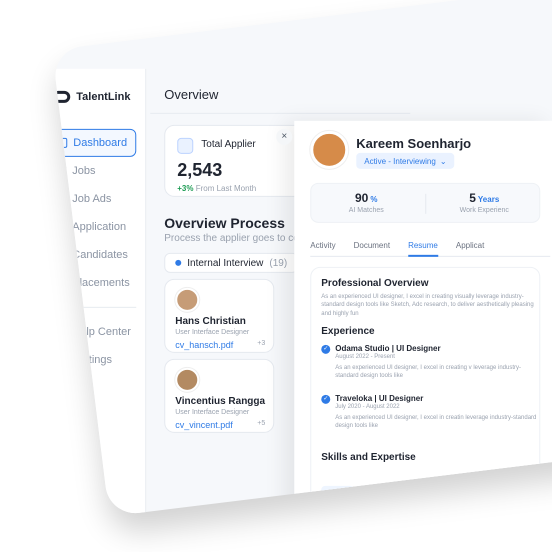 The image size is (552, 552). I want to click on briefcase-icon, so click(61, 170).